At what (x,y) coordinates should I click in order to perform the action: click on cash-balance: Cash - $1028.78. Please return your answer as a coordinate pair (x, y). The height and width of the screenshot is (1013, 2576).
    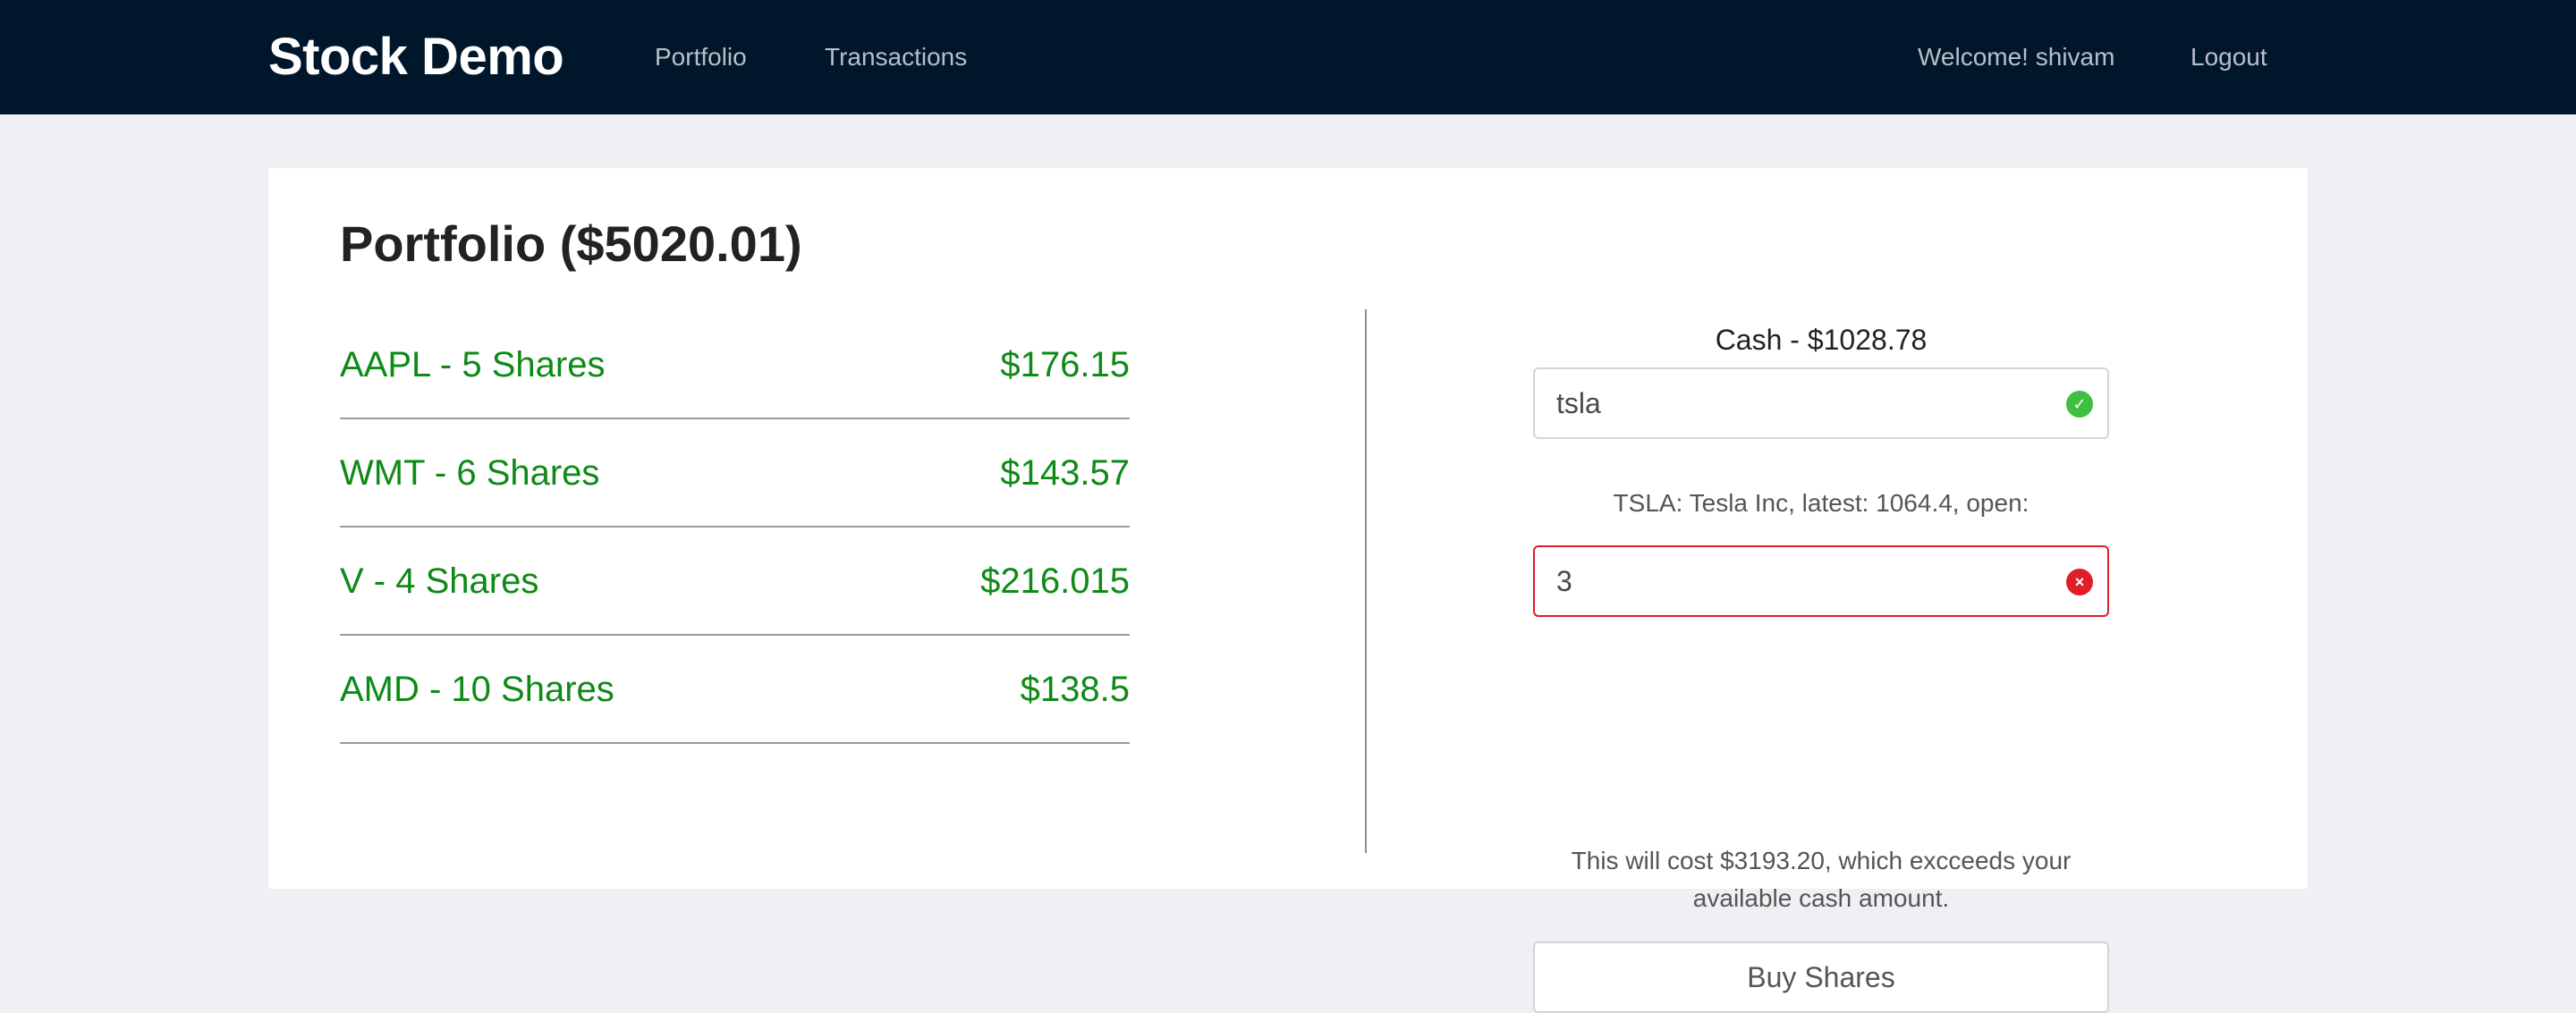
    Looking at the image, I should click on (1821, 340).